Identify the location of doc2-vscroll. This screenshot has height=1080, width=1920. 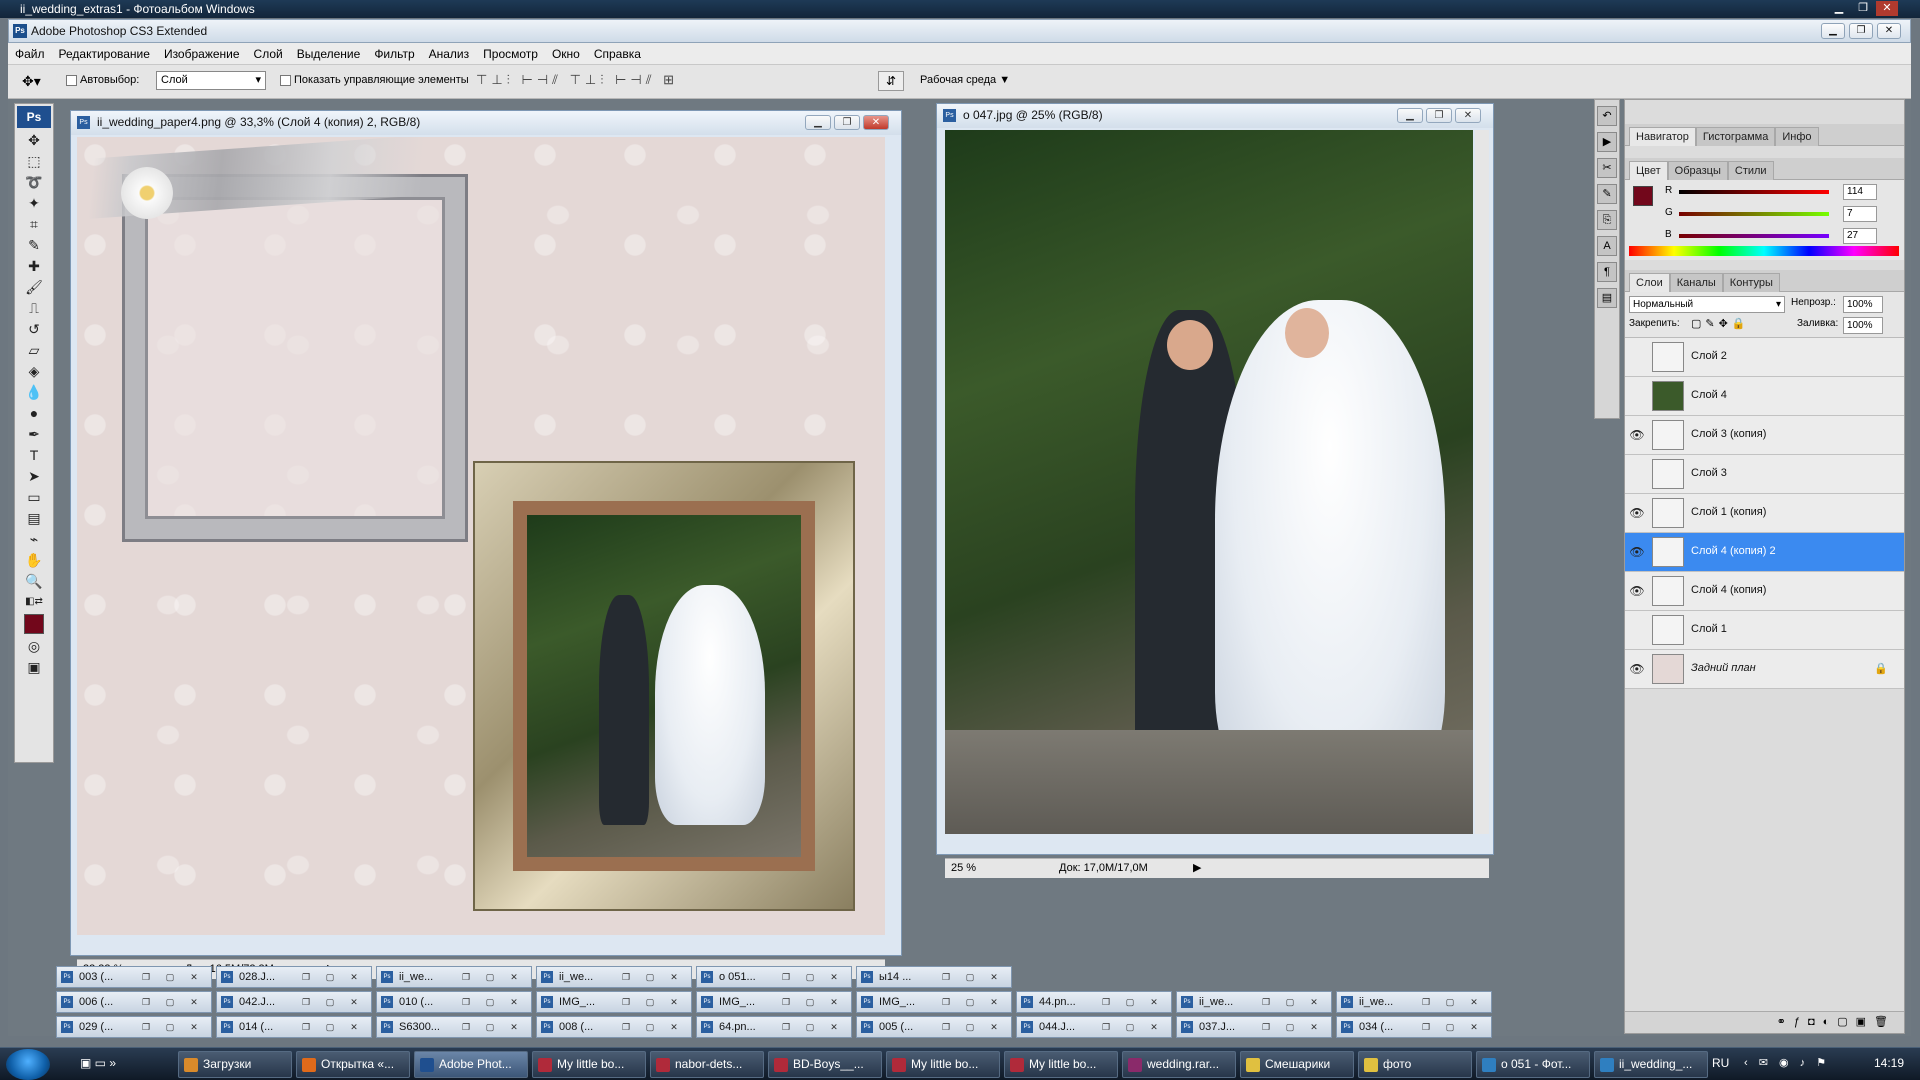
(1482, 482).